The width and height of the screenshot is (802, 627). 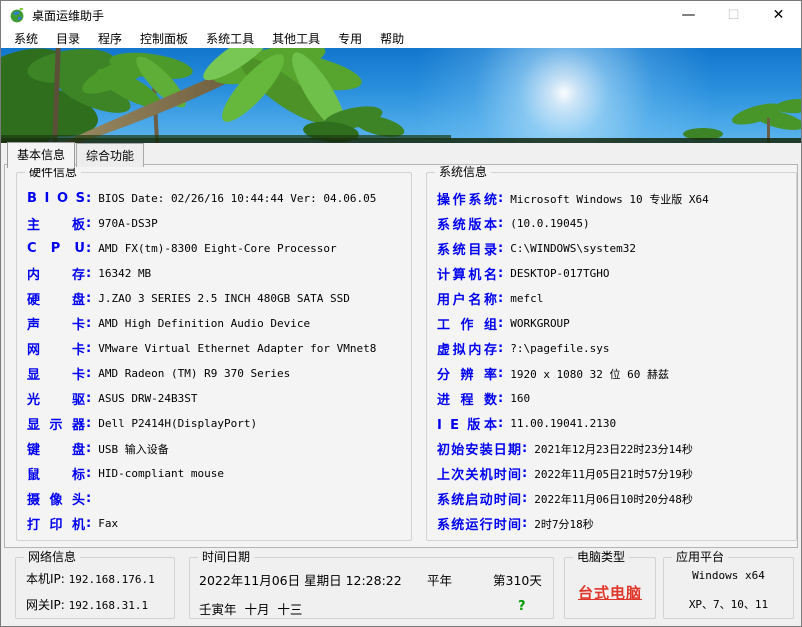 I want to click on sys-row-boot-time: 系统启动时间:2022年11月06日10时20分48秒, so click(x=565, y=499).